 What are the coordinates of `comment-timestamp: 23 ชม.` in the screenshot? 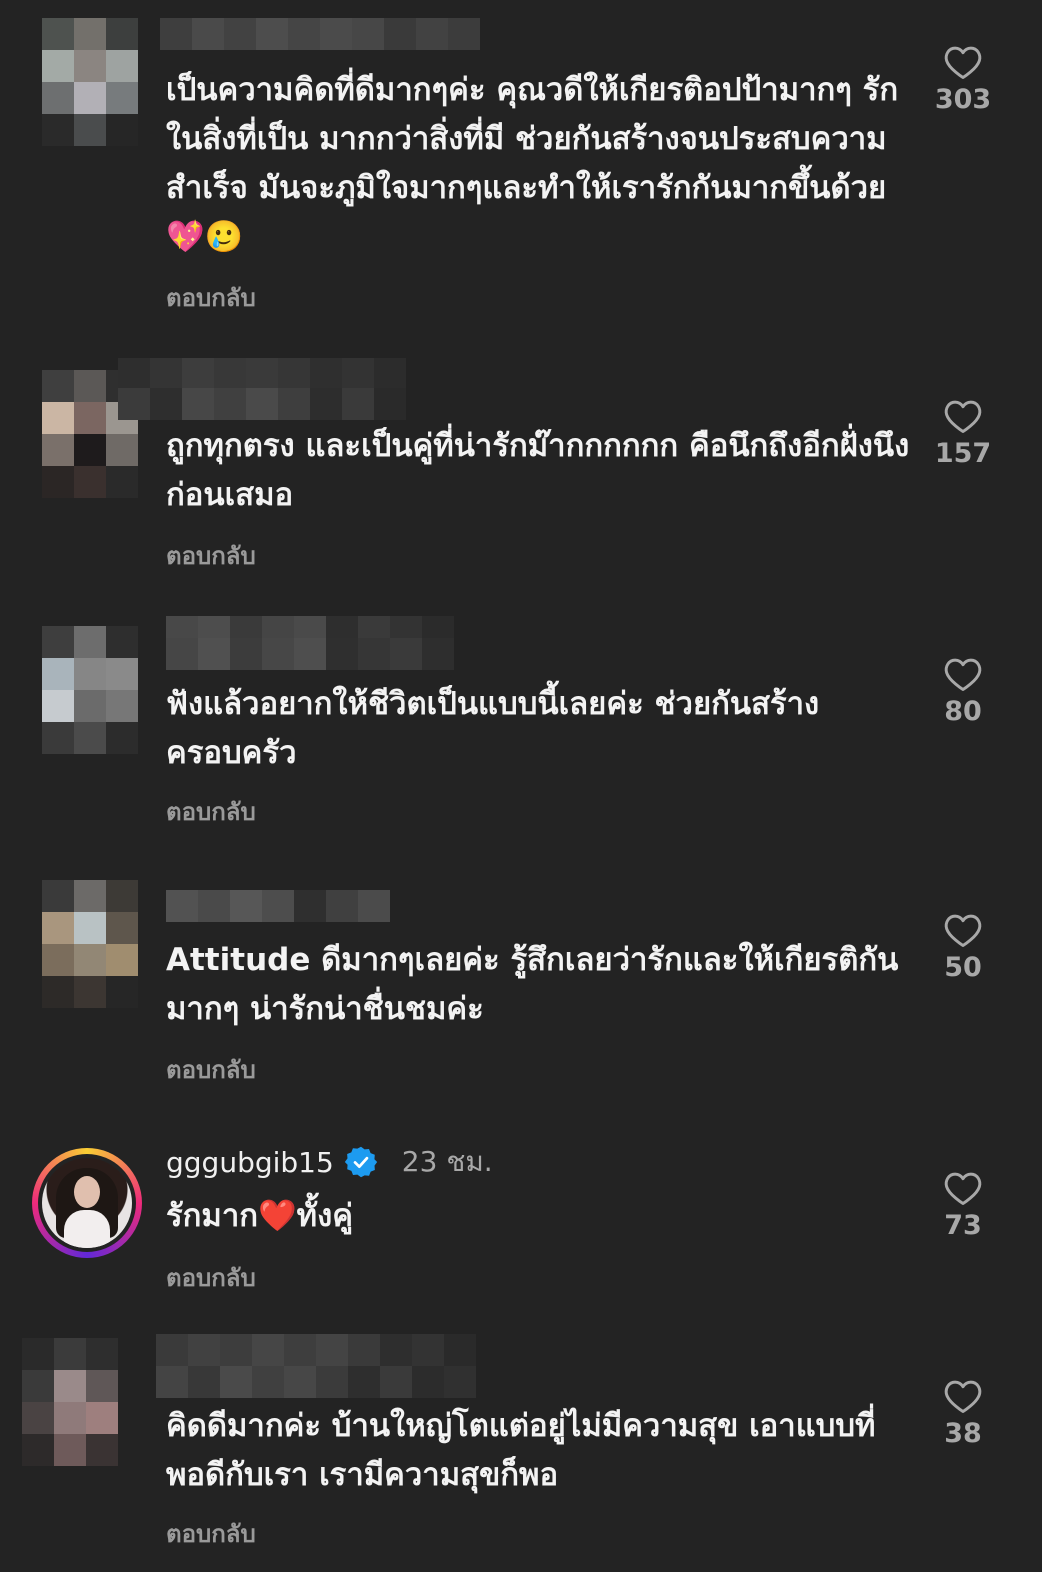 It's located at (447, 1161).